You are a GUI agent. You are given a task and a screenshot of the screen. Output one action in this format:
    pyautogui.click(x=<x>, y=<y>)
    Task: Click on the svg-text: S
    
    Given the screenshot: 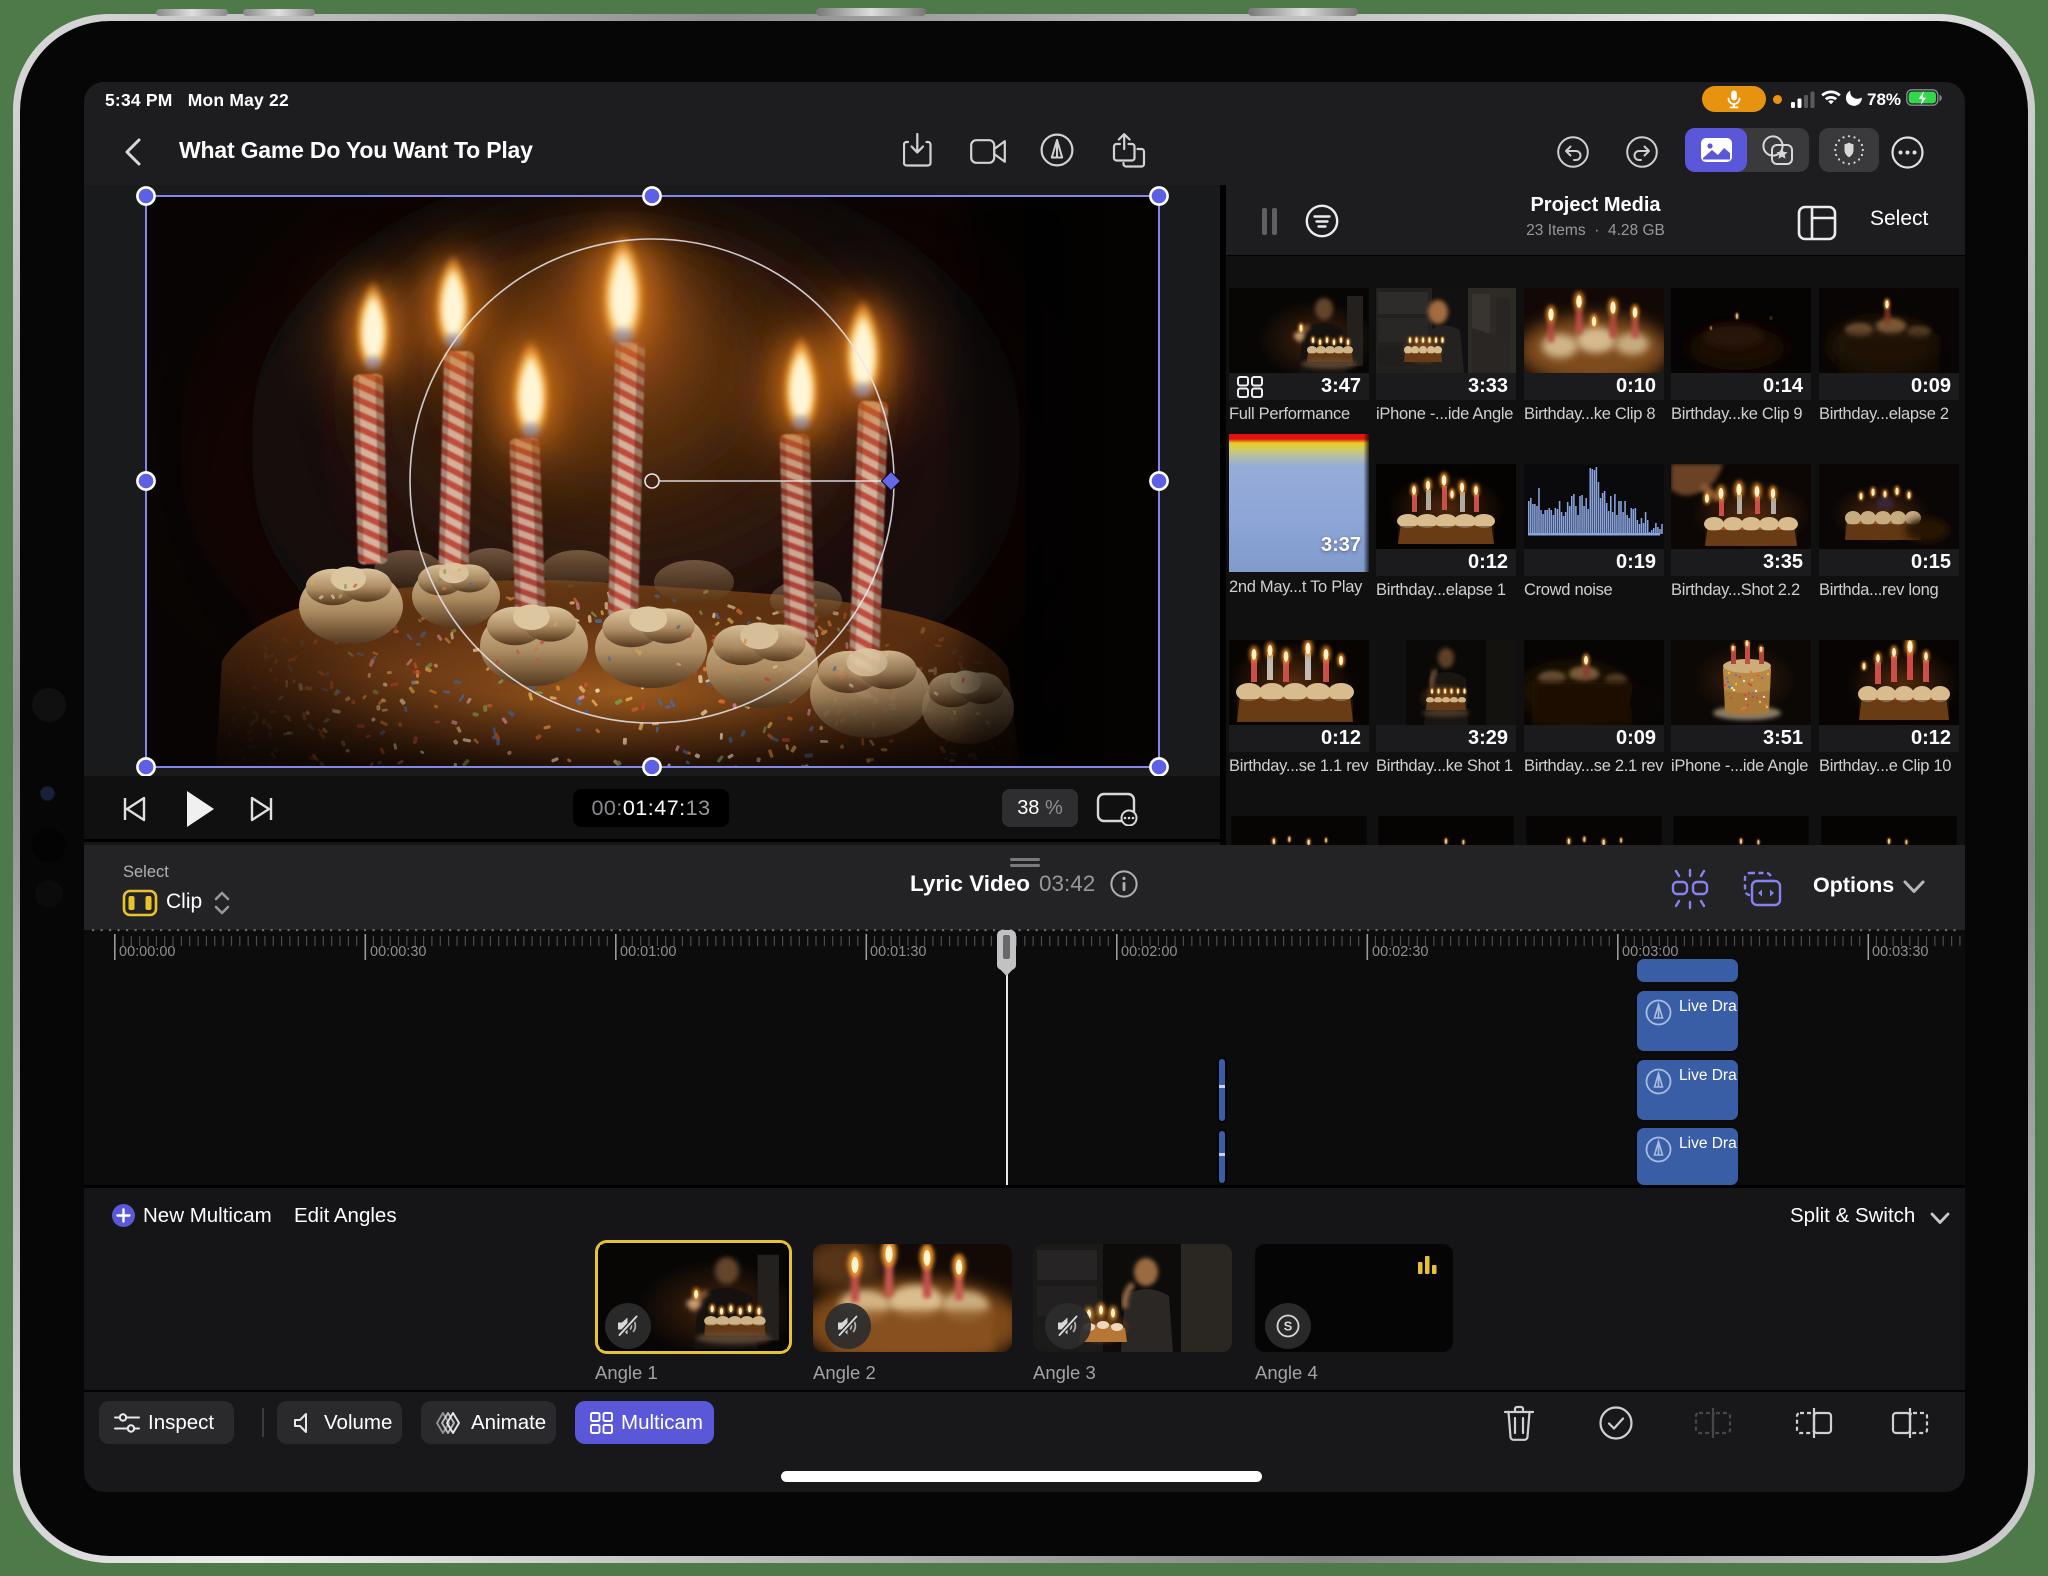 What is the action you would take?
    pyautogui.click(x=1288, y=1326)
    